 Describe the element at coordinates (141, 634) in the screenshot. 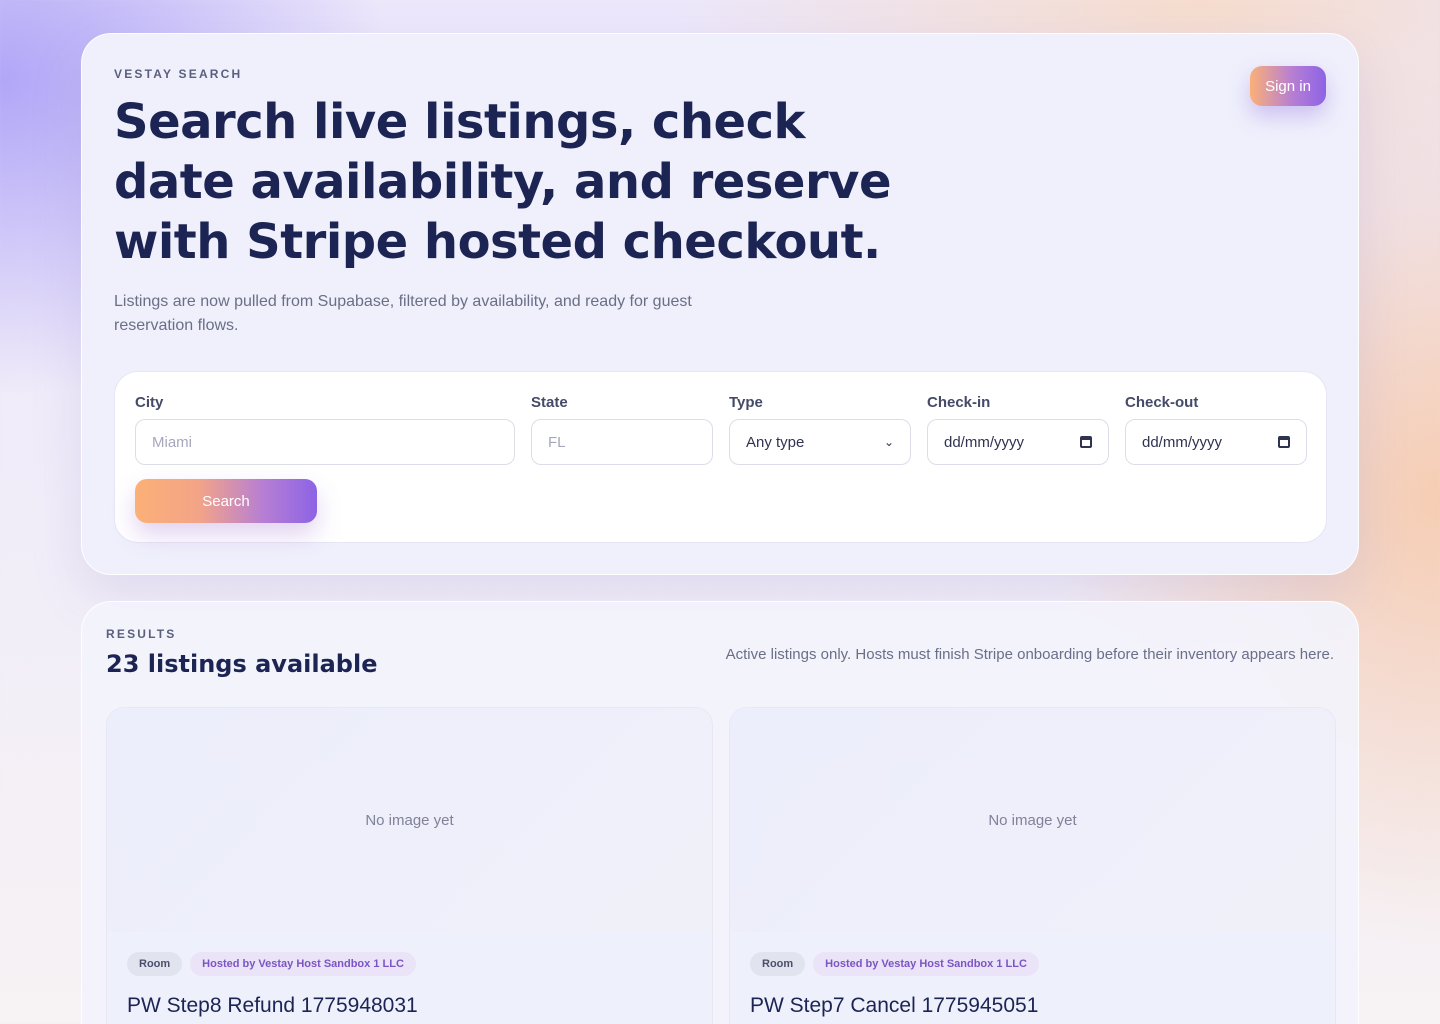

I see `results-eyebrow: RESULTS` at that location.